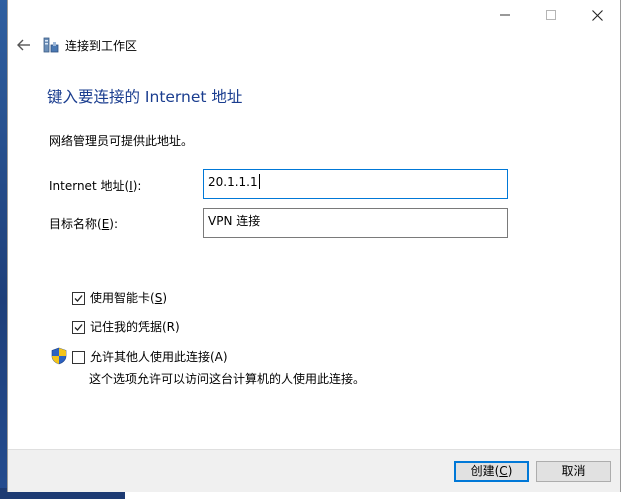  Describe the element at coordinates (101, 46) in the screenshot. I see `window-title: 连接到工作区` at that location.